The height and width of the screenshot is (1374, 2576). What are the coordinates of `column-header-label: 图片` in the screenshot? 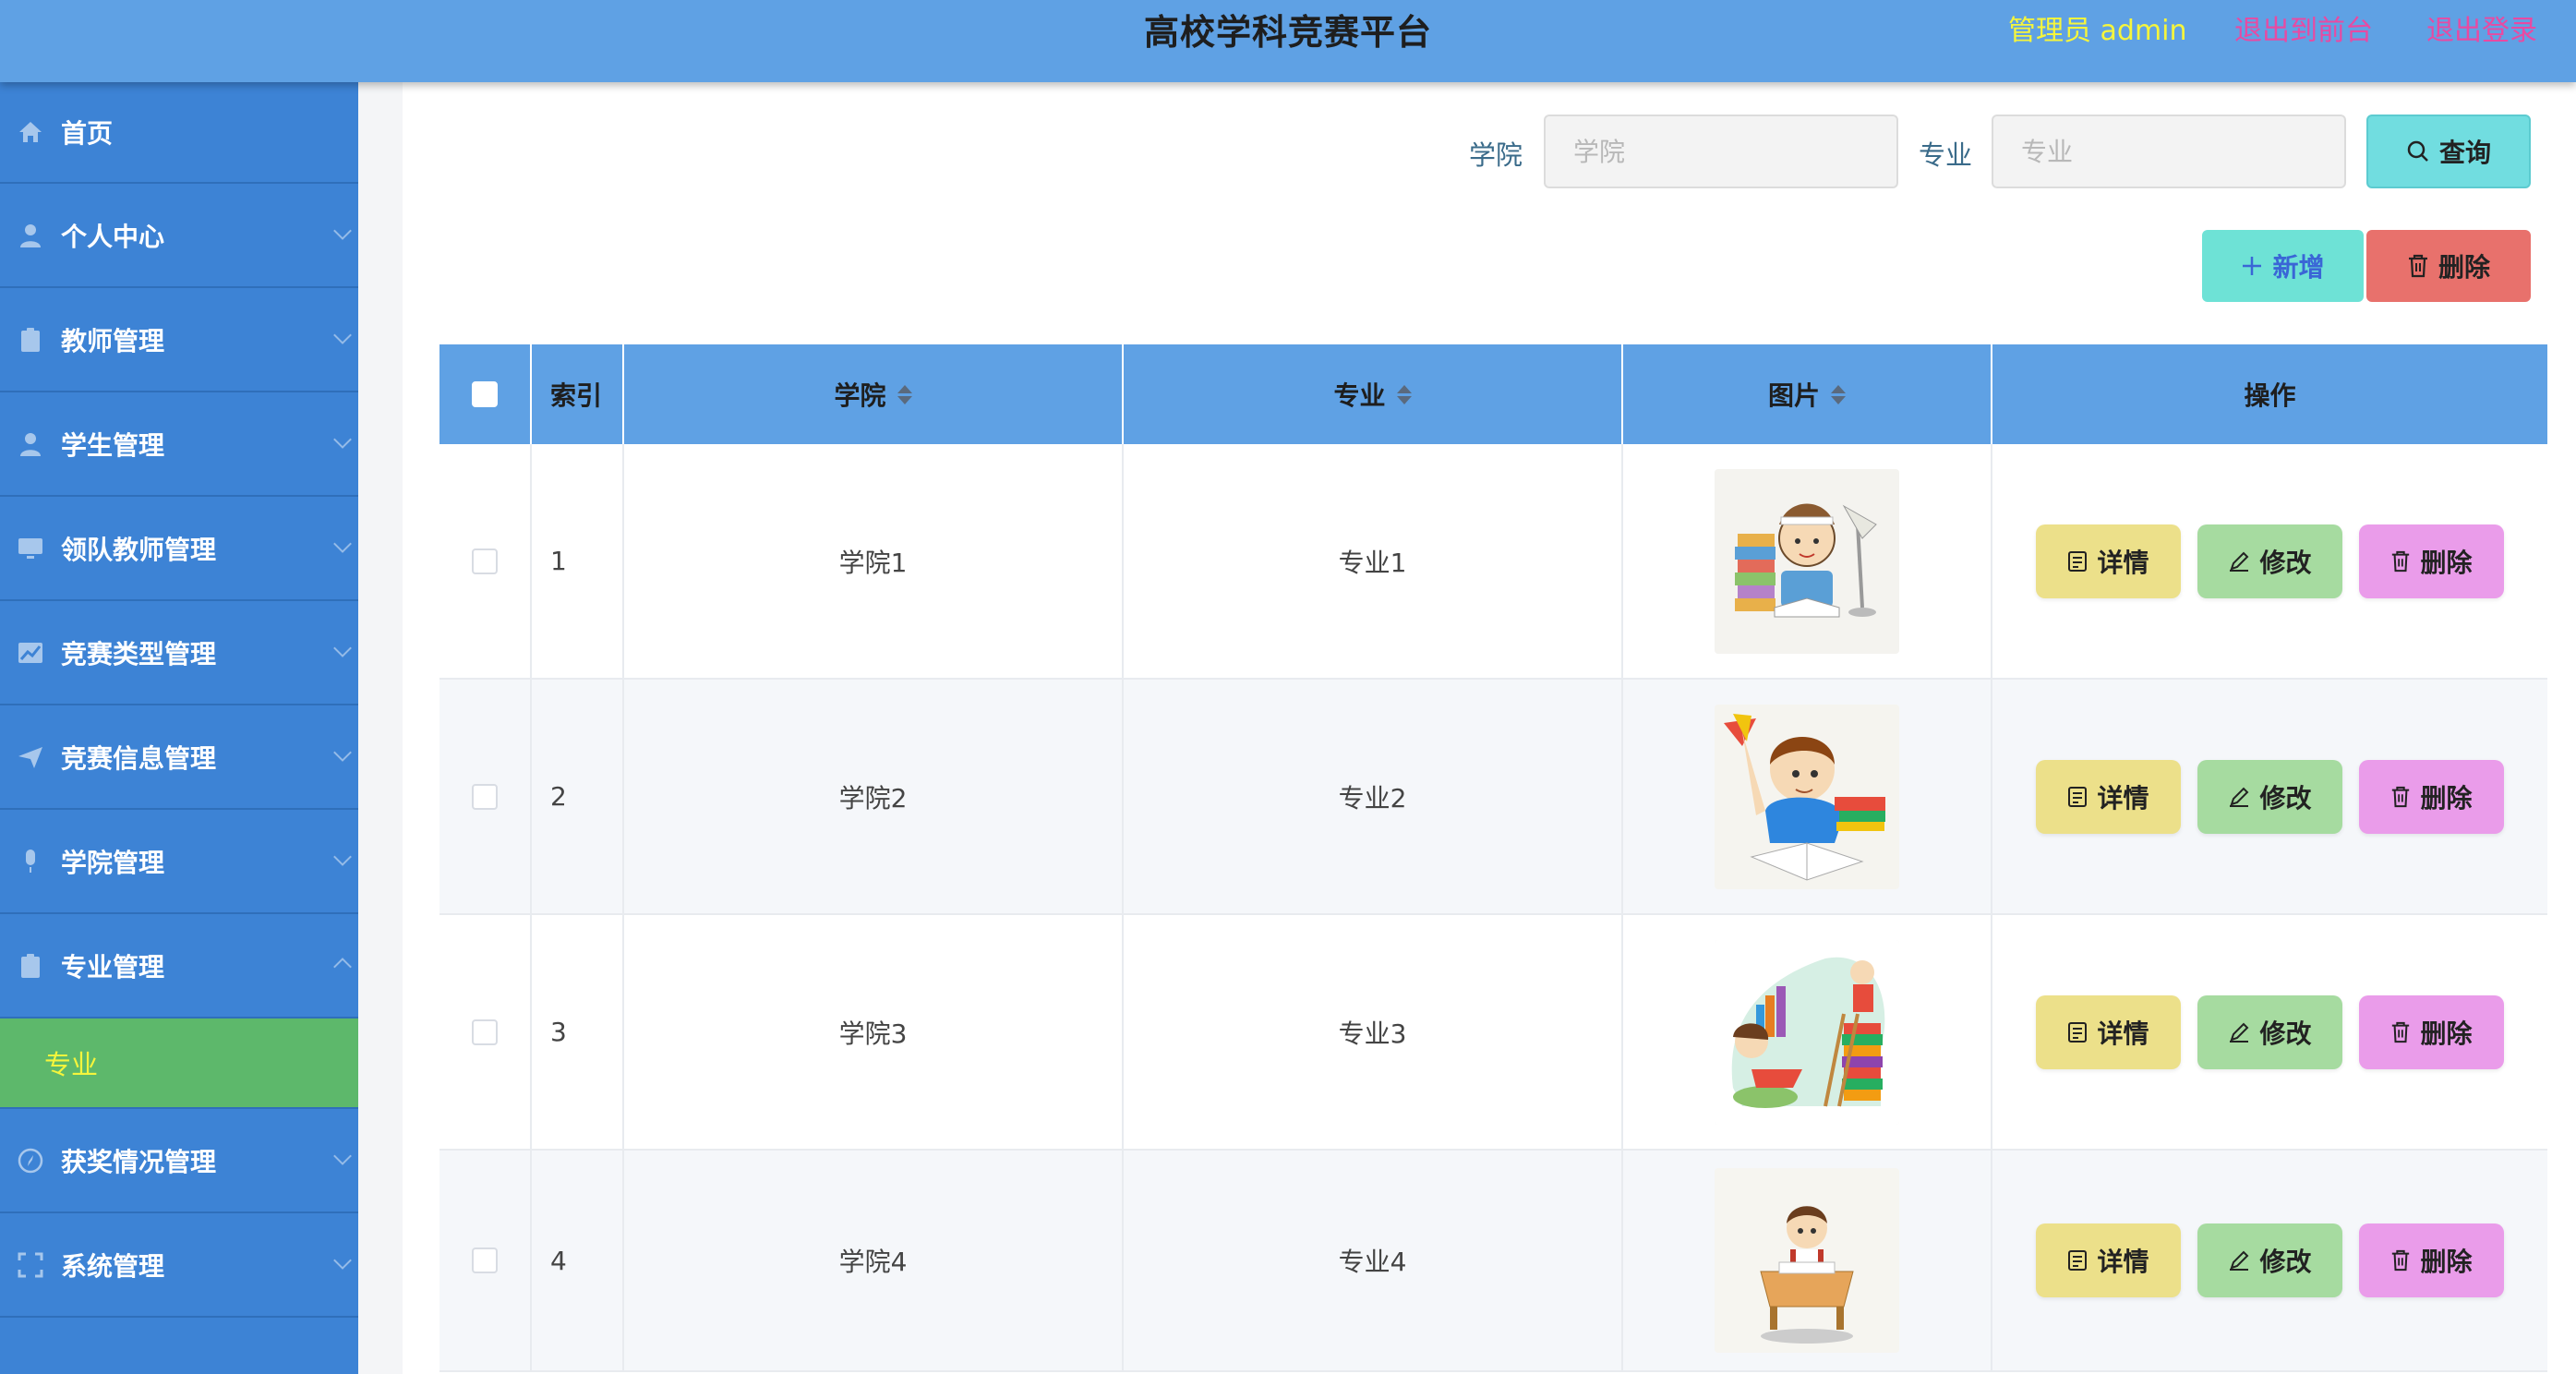 It's located at (1793, 395).